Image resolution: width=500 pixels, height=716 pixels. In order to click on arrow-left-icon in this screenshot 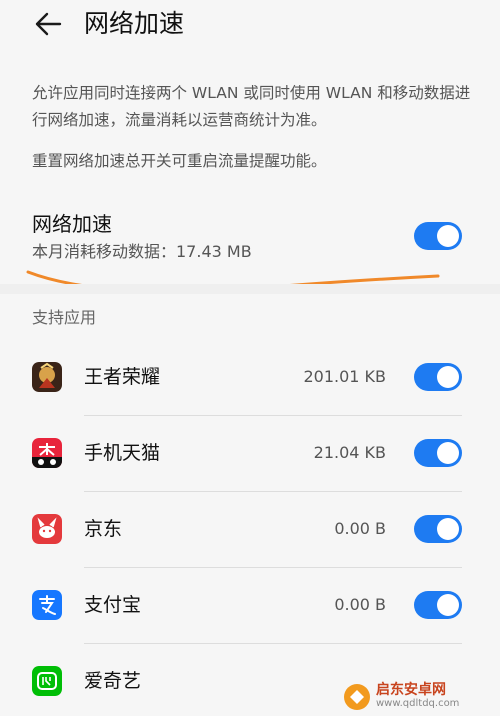, I will do `click(48, 24)`.